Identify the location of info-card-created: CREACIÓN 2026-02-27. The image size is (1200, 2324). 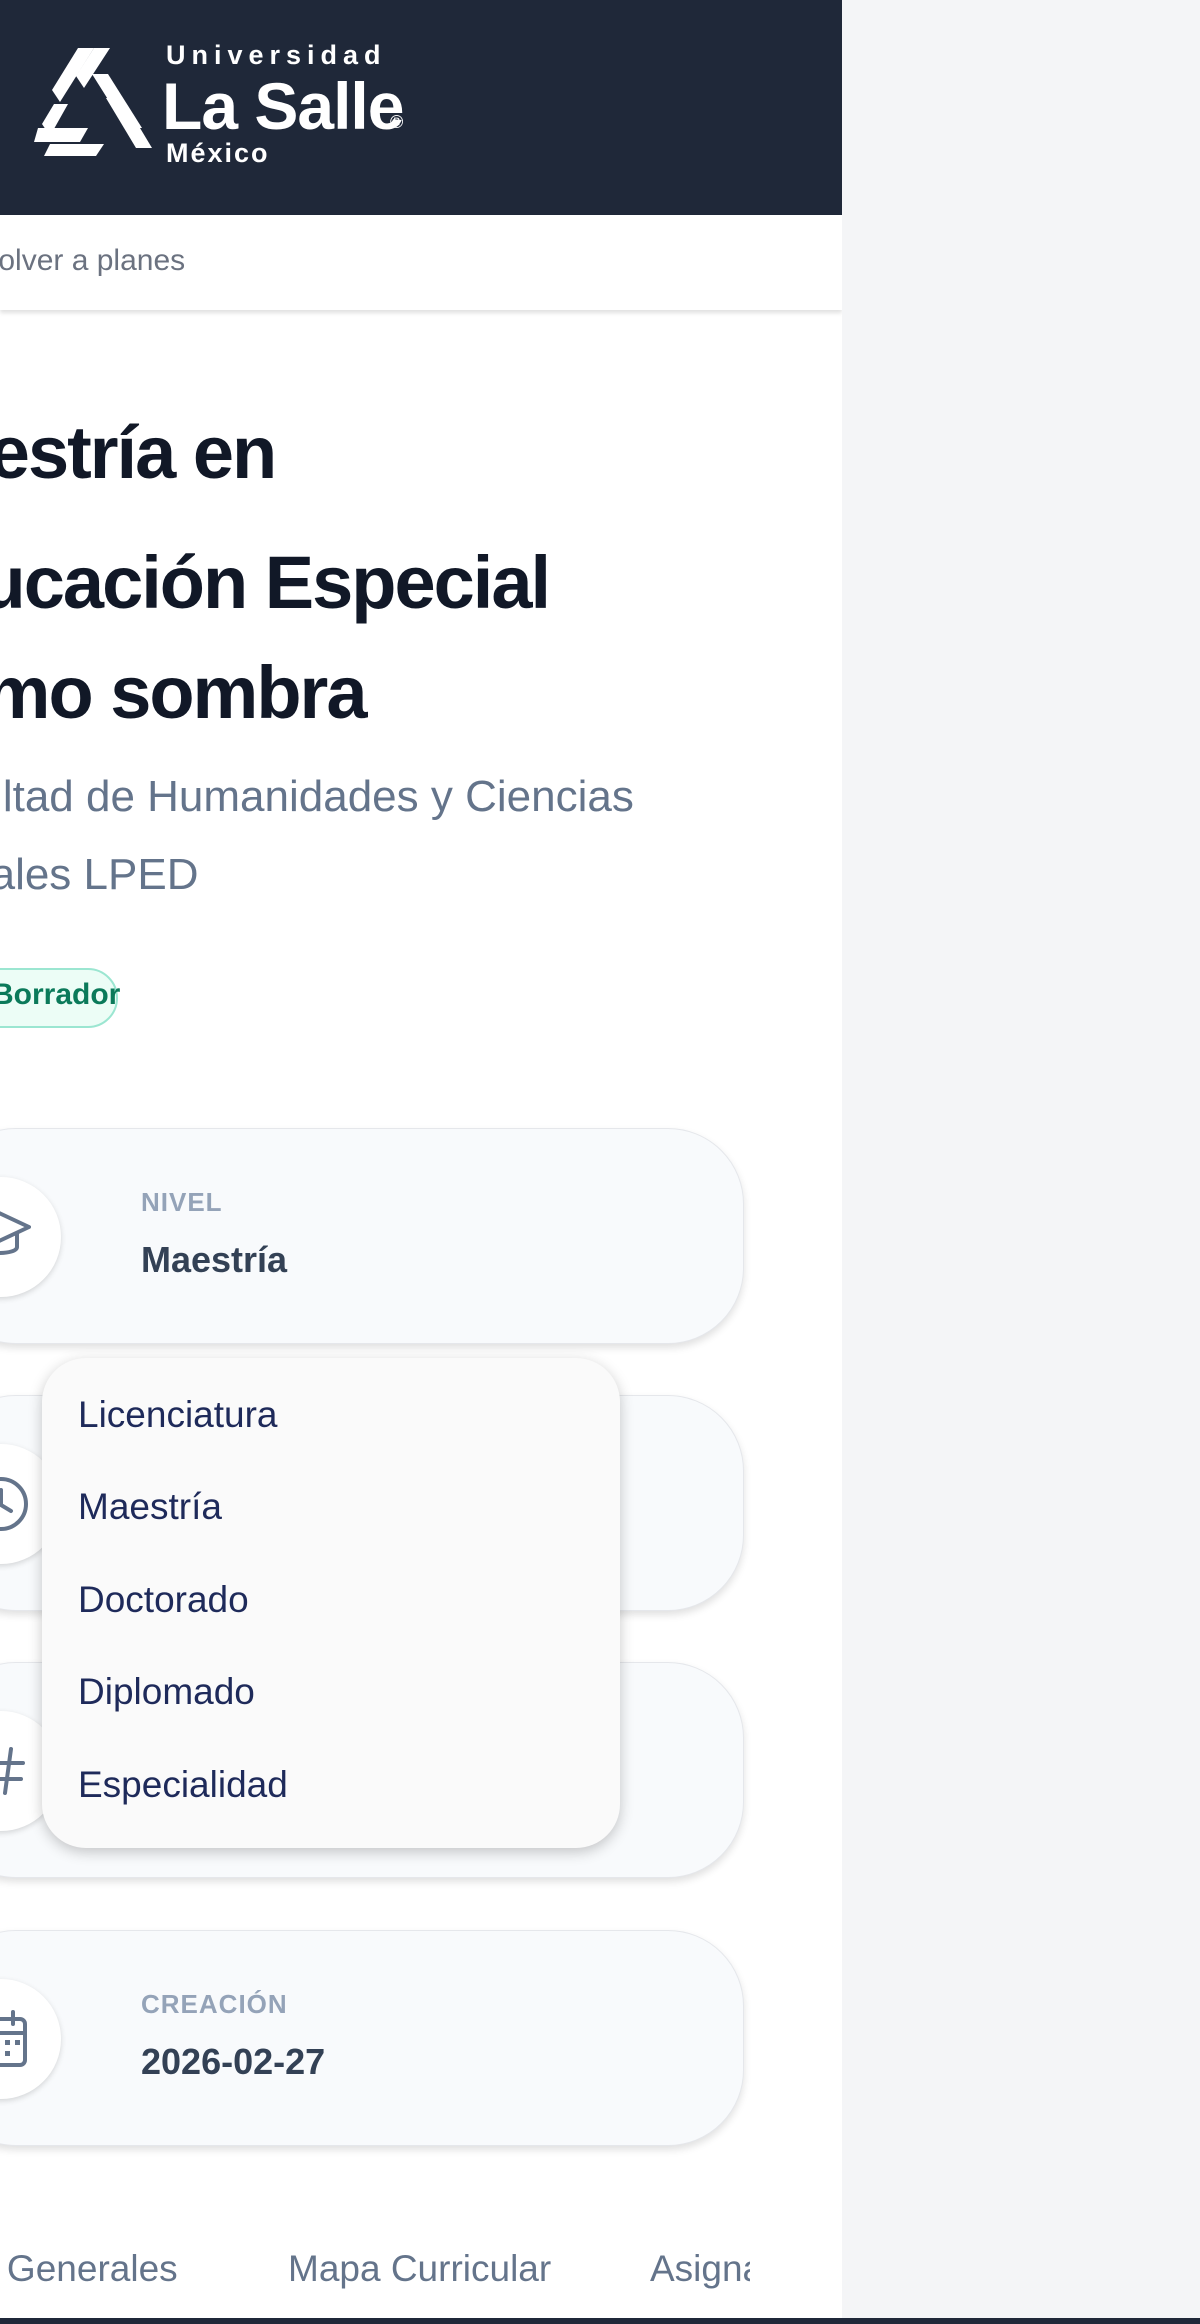
(372, 2038).